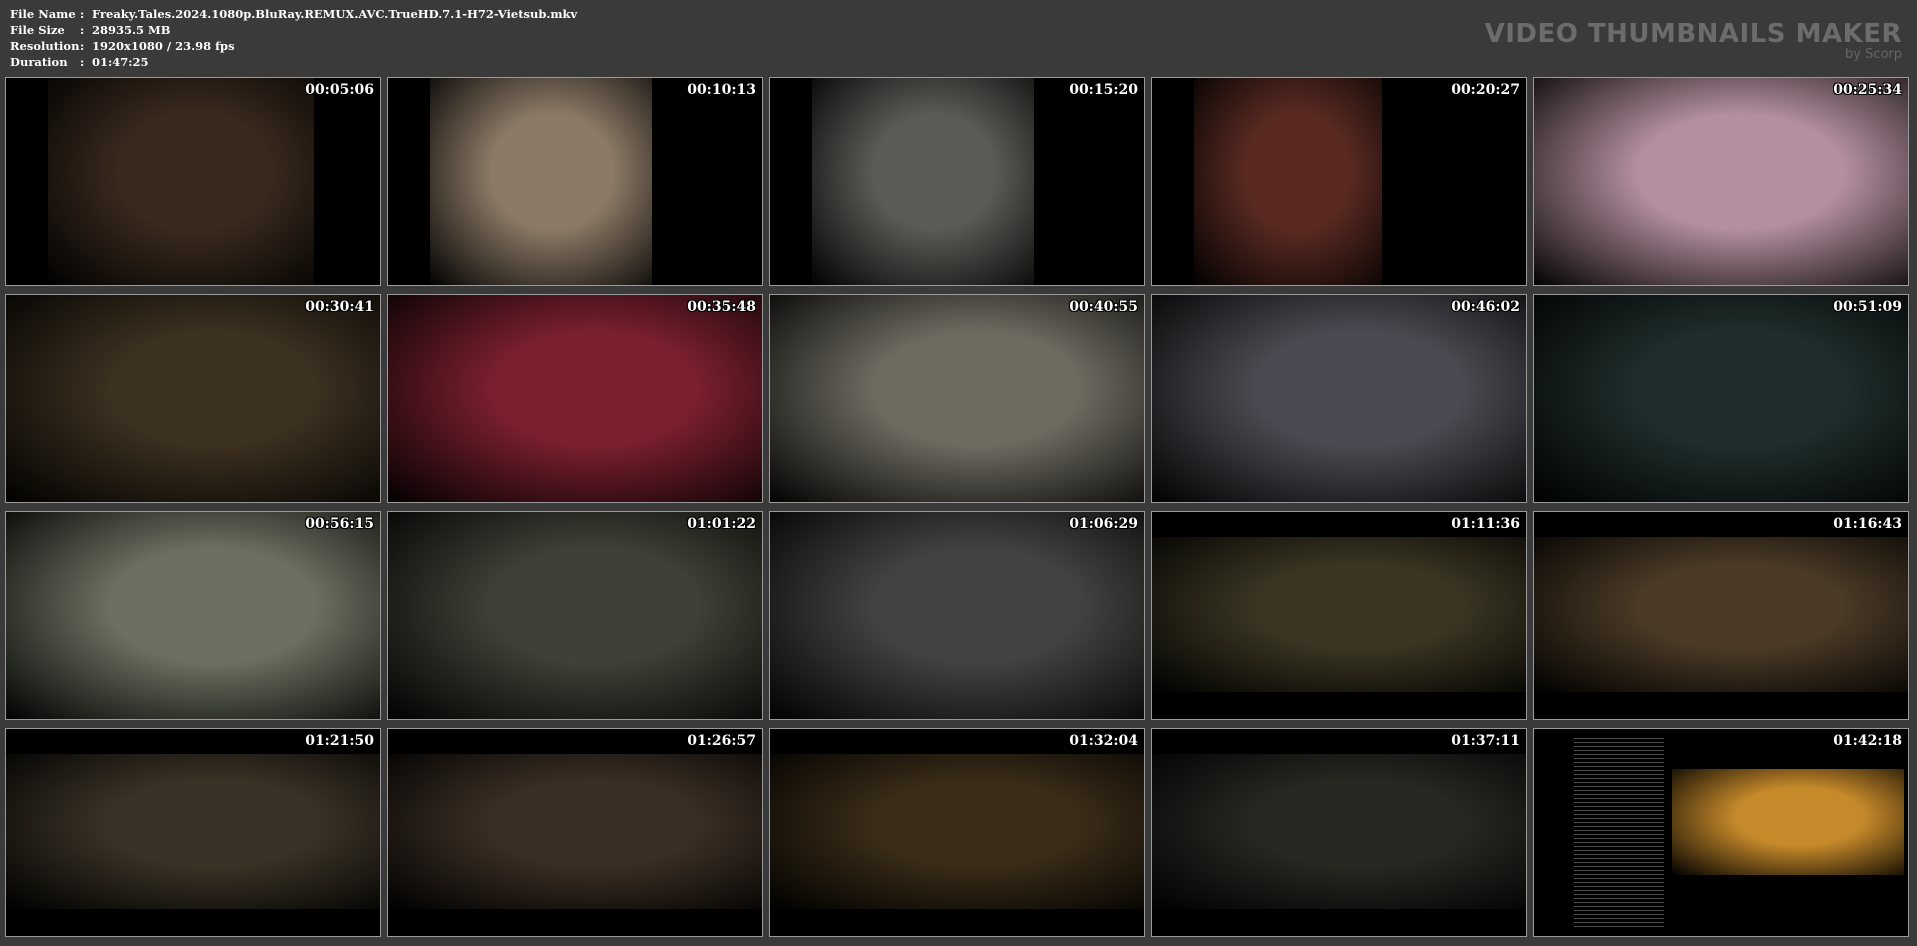 This screenshot has height=946, width=1917. What do you see at coordinates (1873, 54) in the screenshot?
I see `brand-subtitle: by Scorp` at bounding box center [1873, 54].